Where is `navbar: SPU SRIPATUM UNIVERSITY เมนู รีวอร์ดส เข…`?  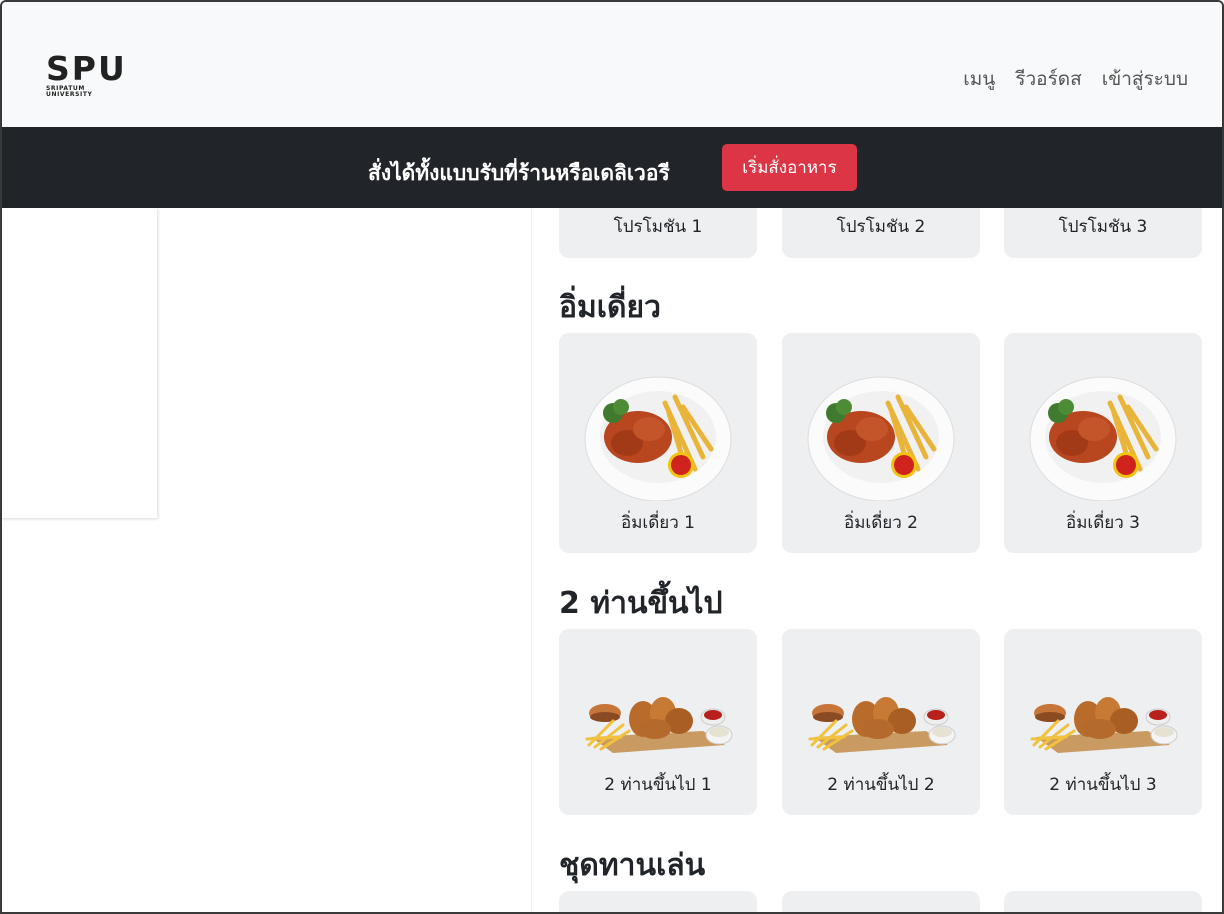 navbar: SPU SRIPATUM UNIVERSITY เมนู รีวอร์ดส เข… is located at coordinates (612, 64).